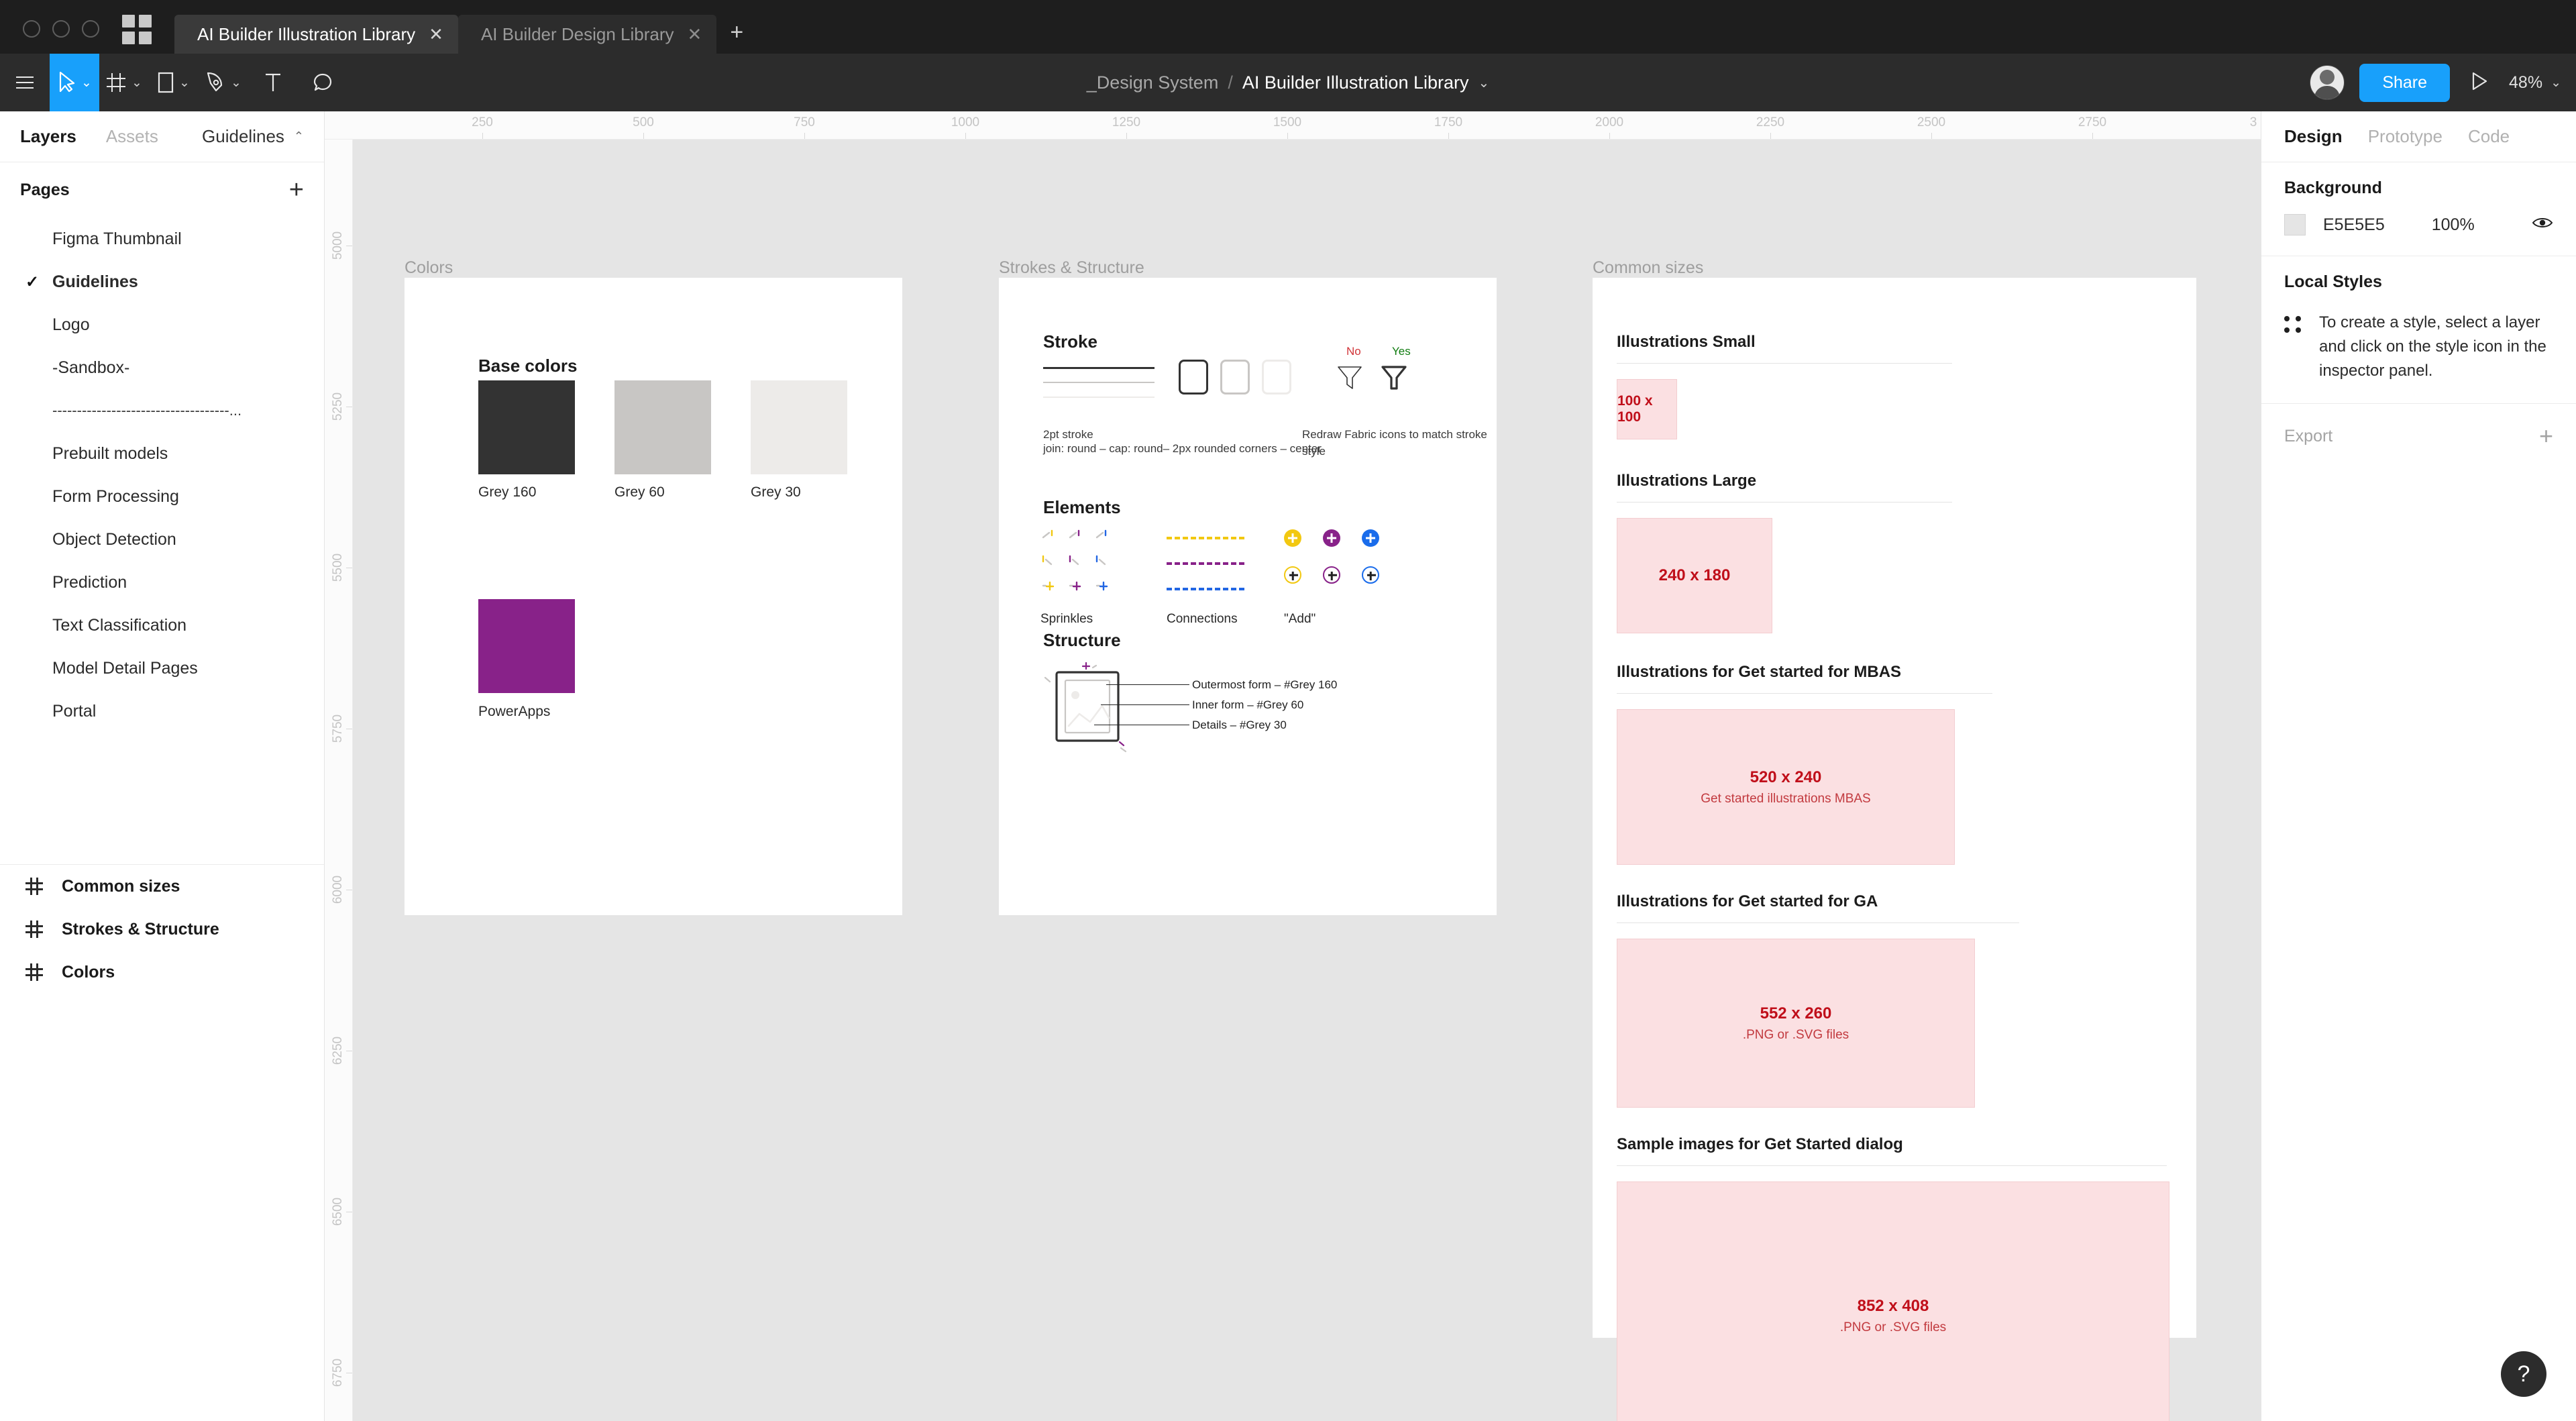 Image resolution: width=2576 pixels, height=1421 pixels. I want to click on page-item-figma-thumbnail: Figma Thumbnail, so click(162, 238).